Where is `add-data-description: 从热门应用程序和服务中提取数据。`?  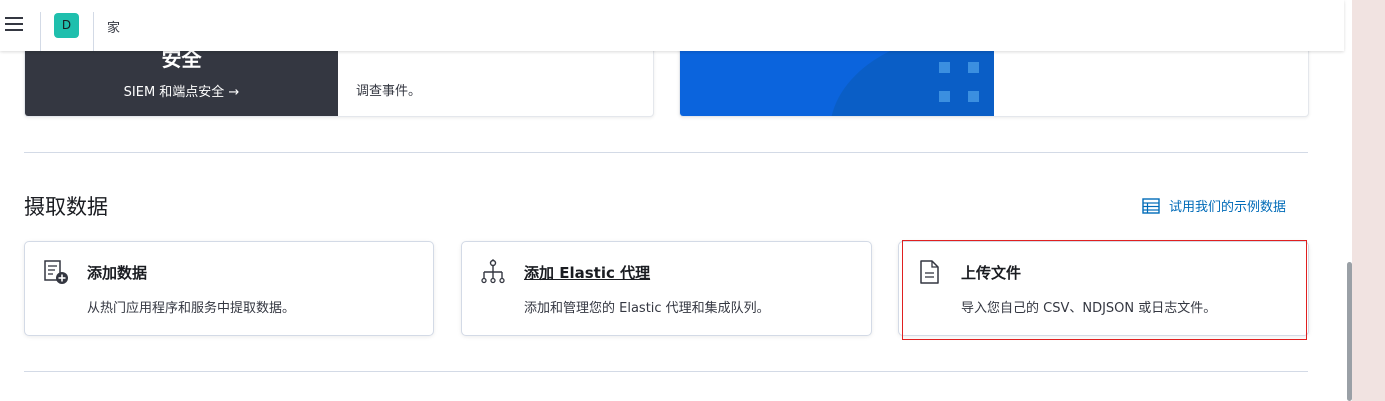
add-data-description: 从热门应用程序和服务中提取数据。 is located at coordinates (191, 308).